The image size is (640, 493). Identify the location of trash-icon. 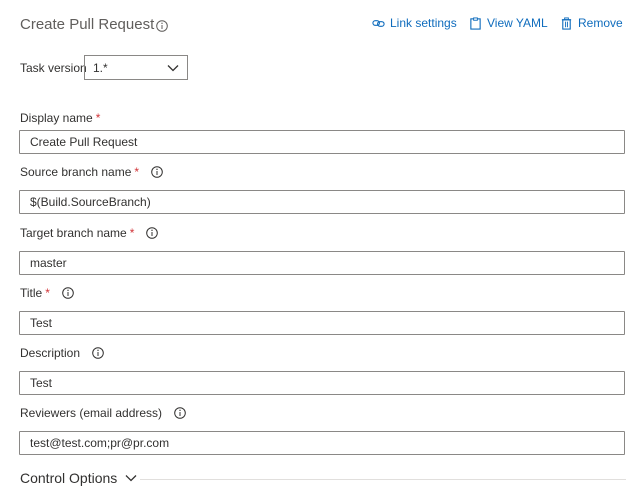
(566, 23).